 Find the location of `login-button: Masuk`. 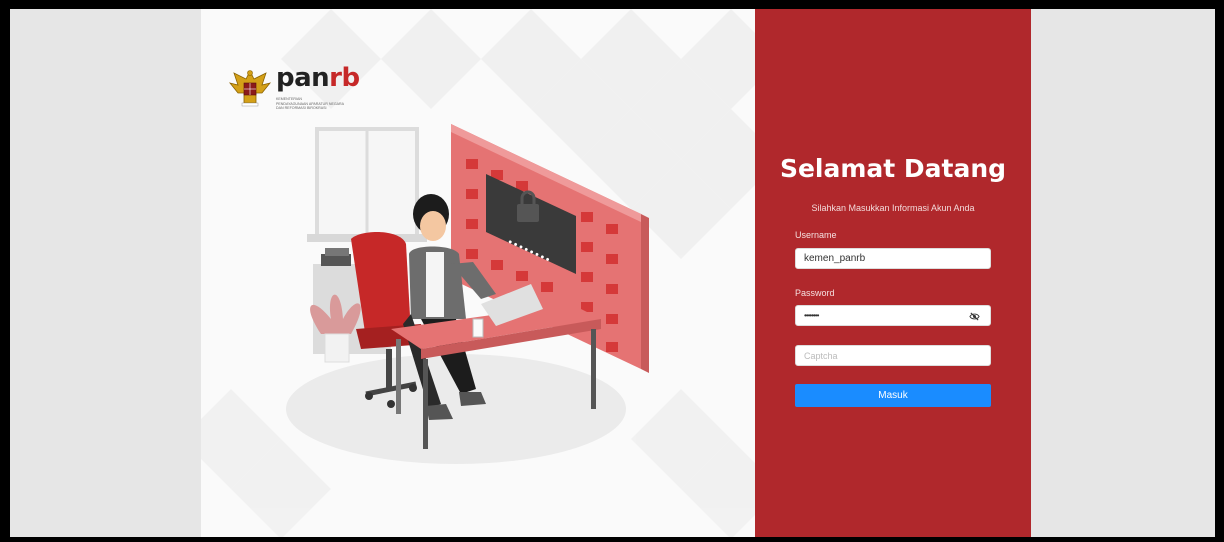

login-button: Masuk is located at coordinates (893, 395).